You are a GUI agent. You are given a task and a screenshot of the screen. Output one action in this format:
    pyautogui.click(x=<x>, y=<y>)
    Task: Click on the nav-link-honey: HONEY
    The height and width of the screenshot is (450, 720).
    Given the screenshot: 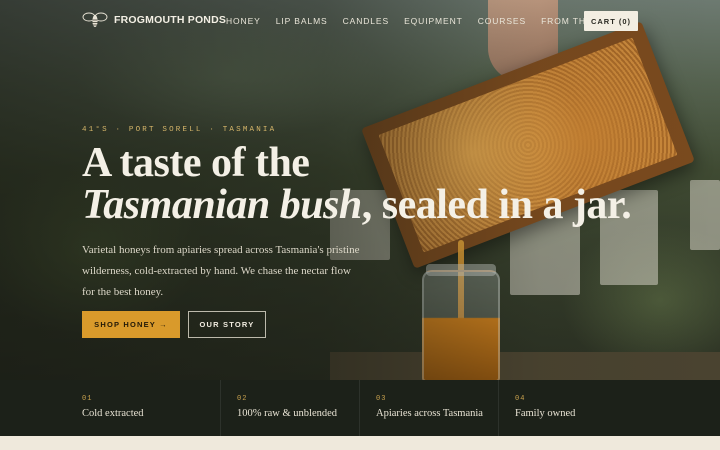 What is the action you would take?
    pyautogui.click(x=243, y=21)
    